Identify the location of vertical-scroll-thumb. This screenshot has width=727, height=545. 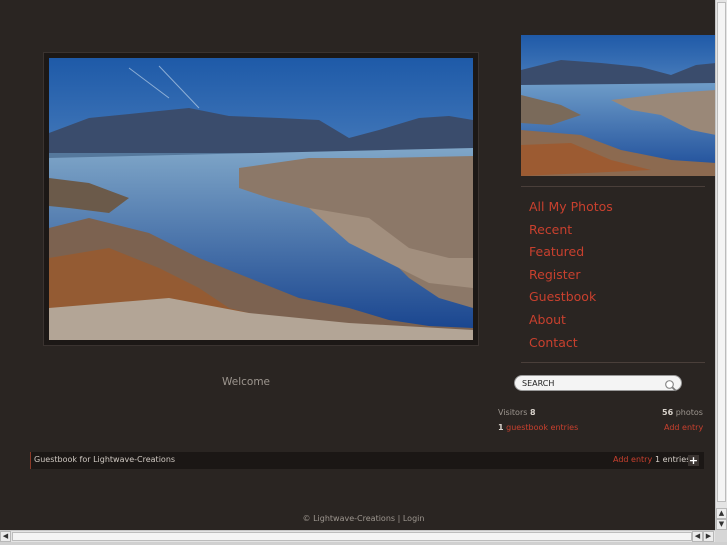
(721, 252).